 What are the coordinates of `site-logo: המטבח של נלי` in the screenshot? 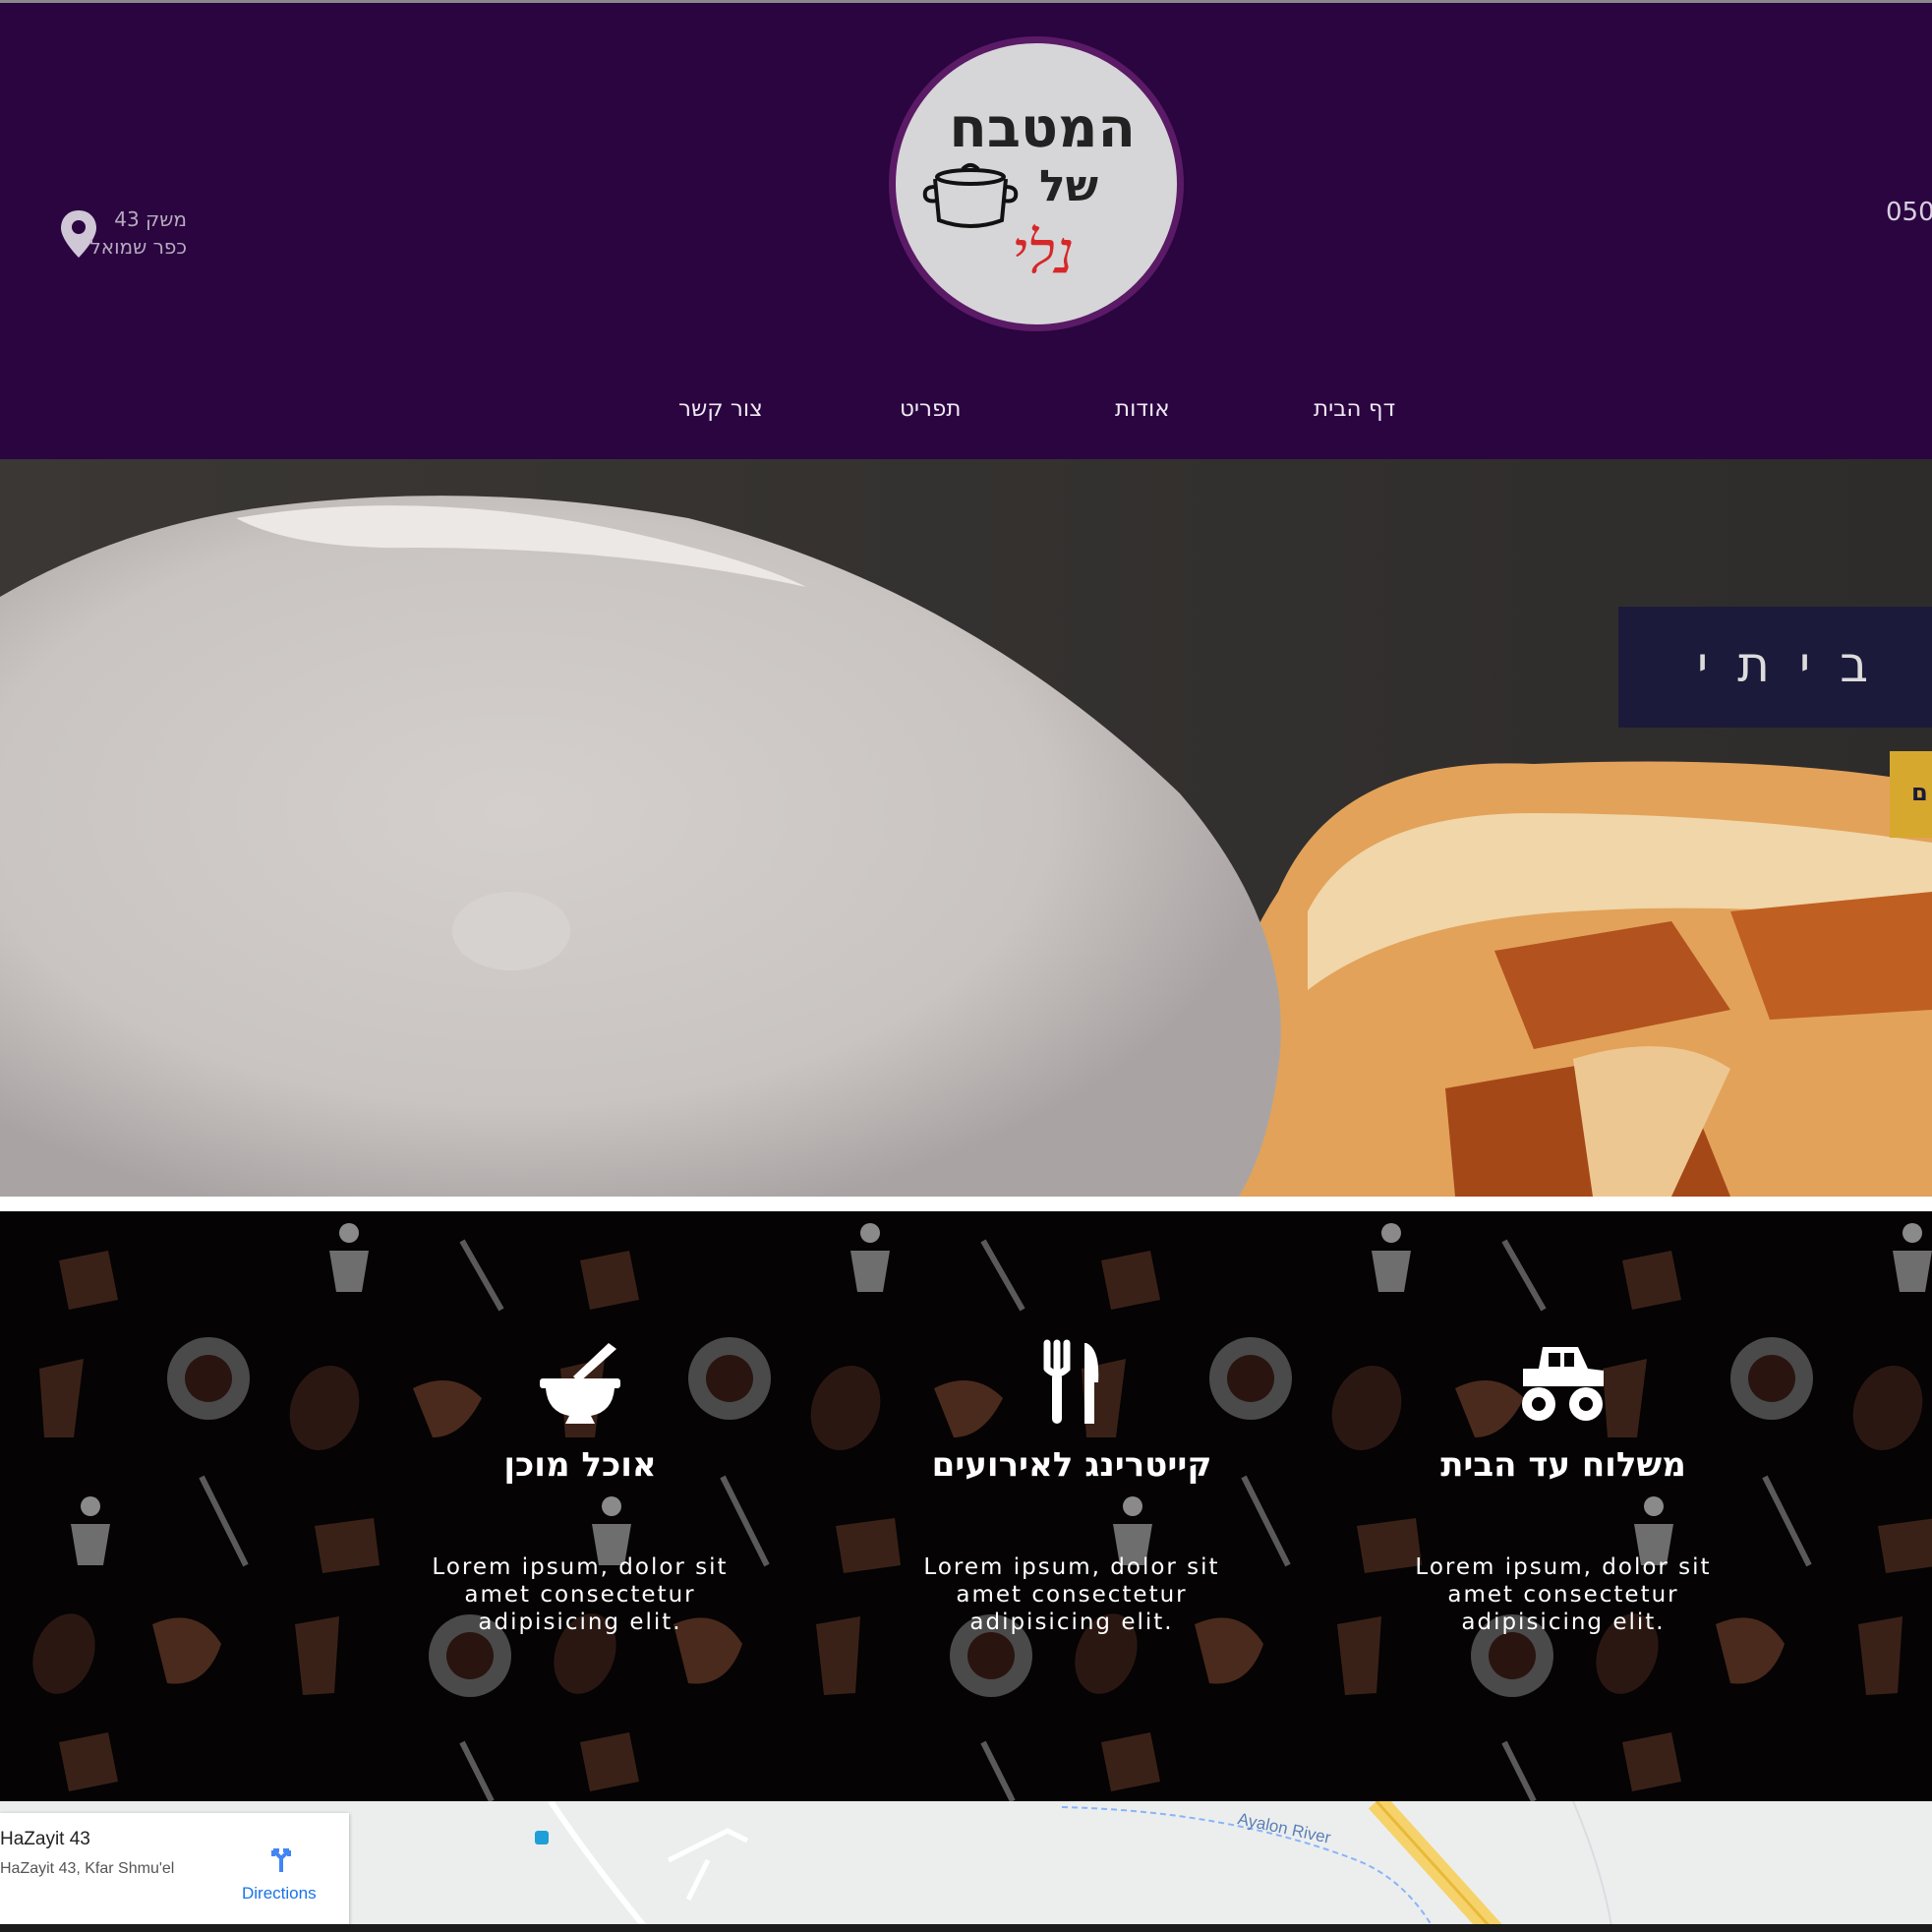 It's located at (1036, 183).